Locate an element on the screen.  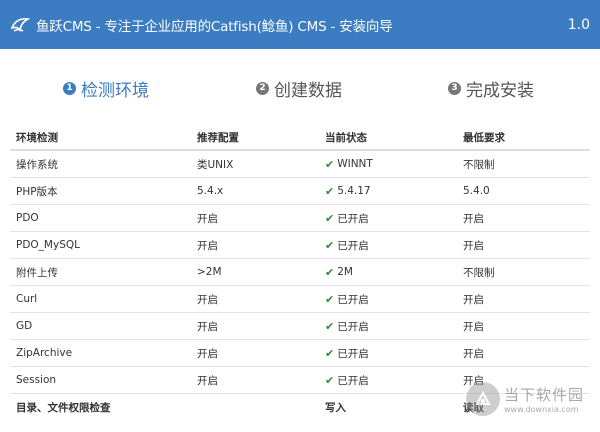
column-header: 写入 is located at coordinates (335, 408).